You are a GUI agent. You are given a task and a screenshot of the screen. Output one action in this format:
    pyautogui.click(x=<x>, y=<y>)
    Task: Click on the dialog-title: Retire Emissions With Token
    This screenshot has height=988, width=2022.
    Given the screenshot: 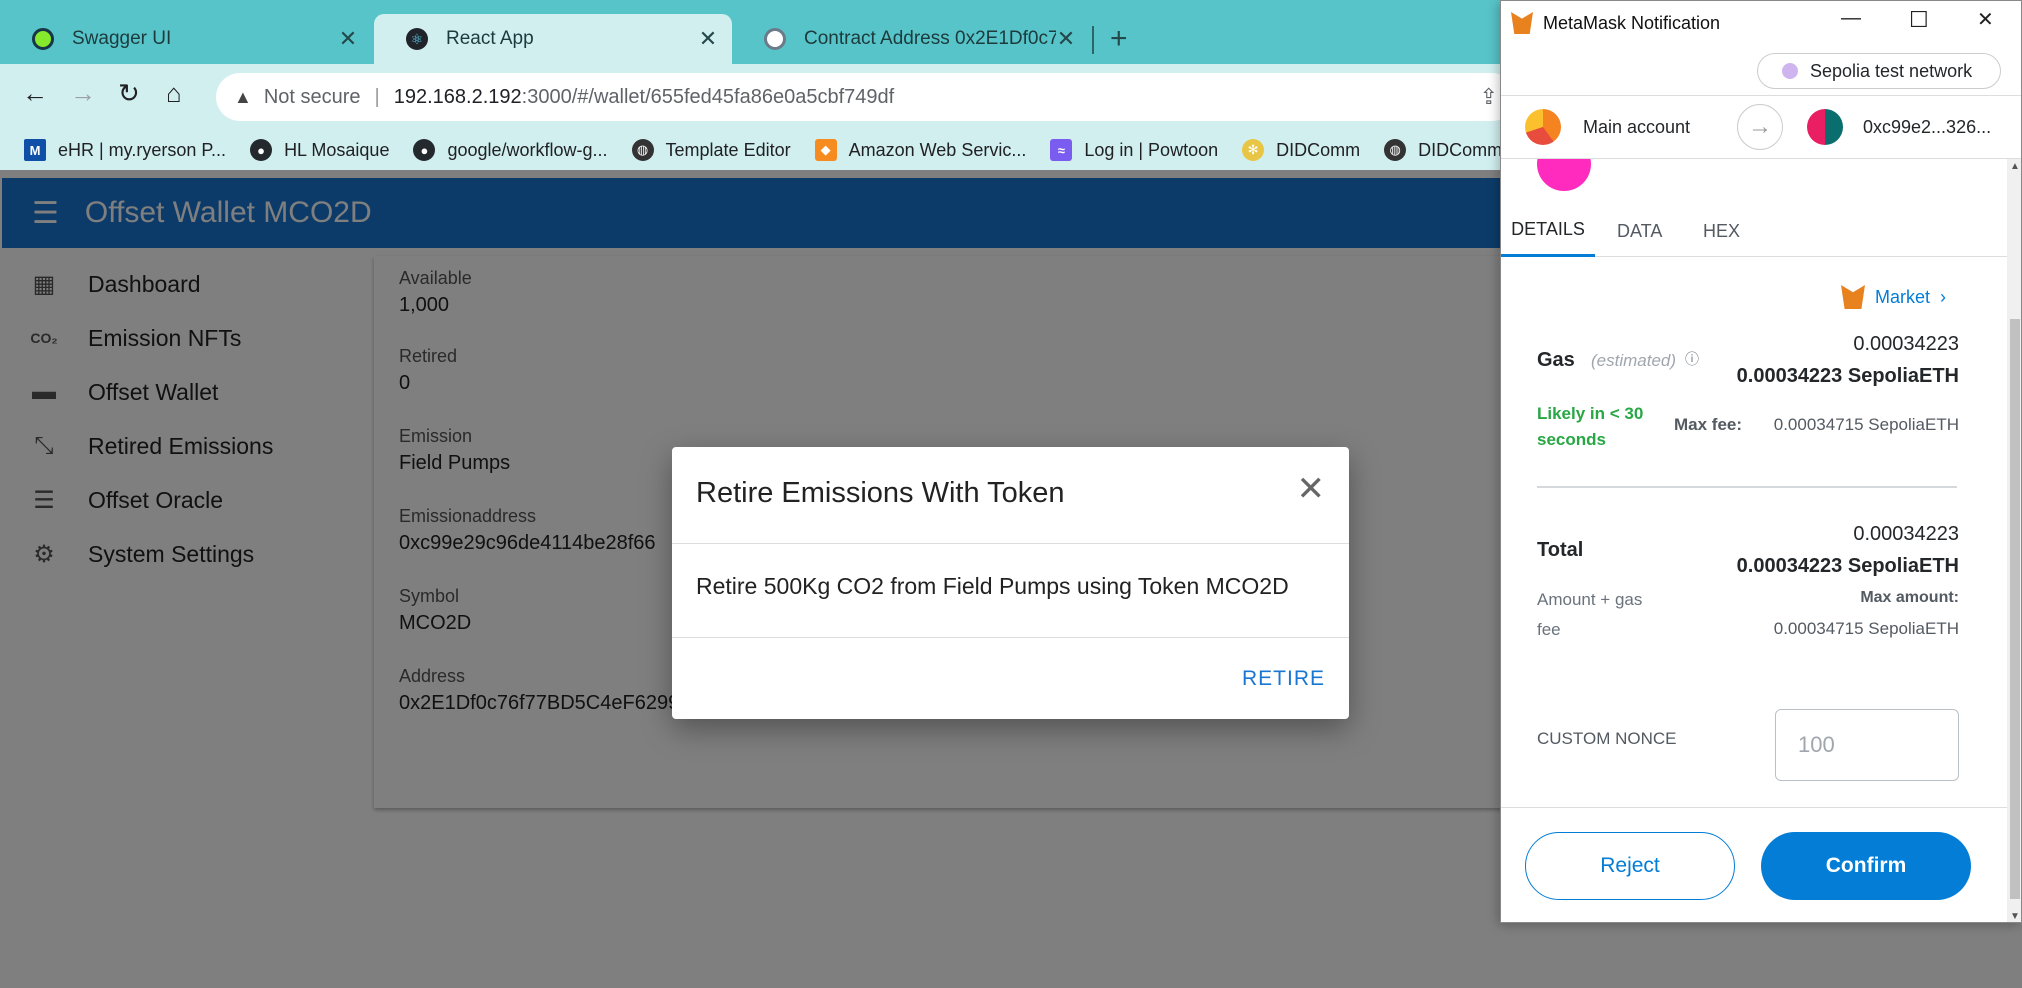 What is the action you would take?
    pyautogui.click(x=880, y=493)
    